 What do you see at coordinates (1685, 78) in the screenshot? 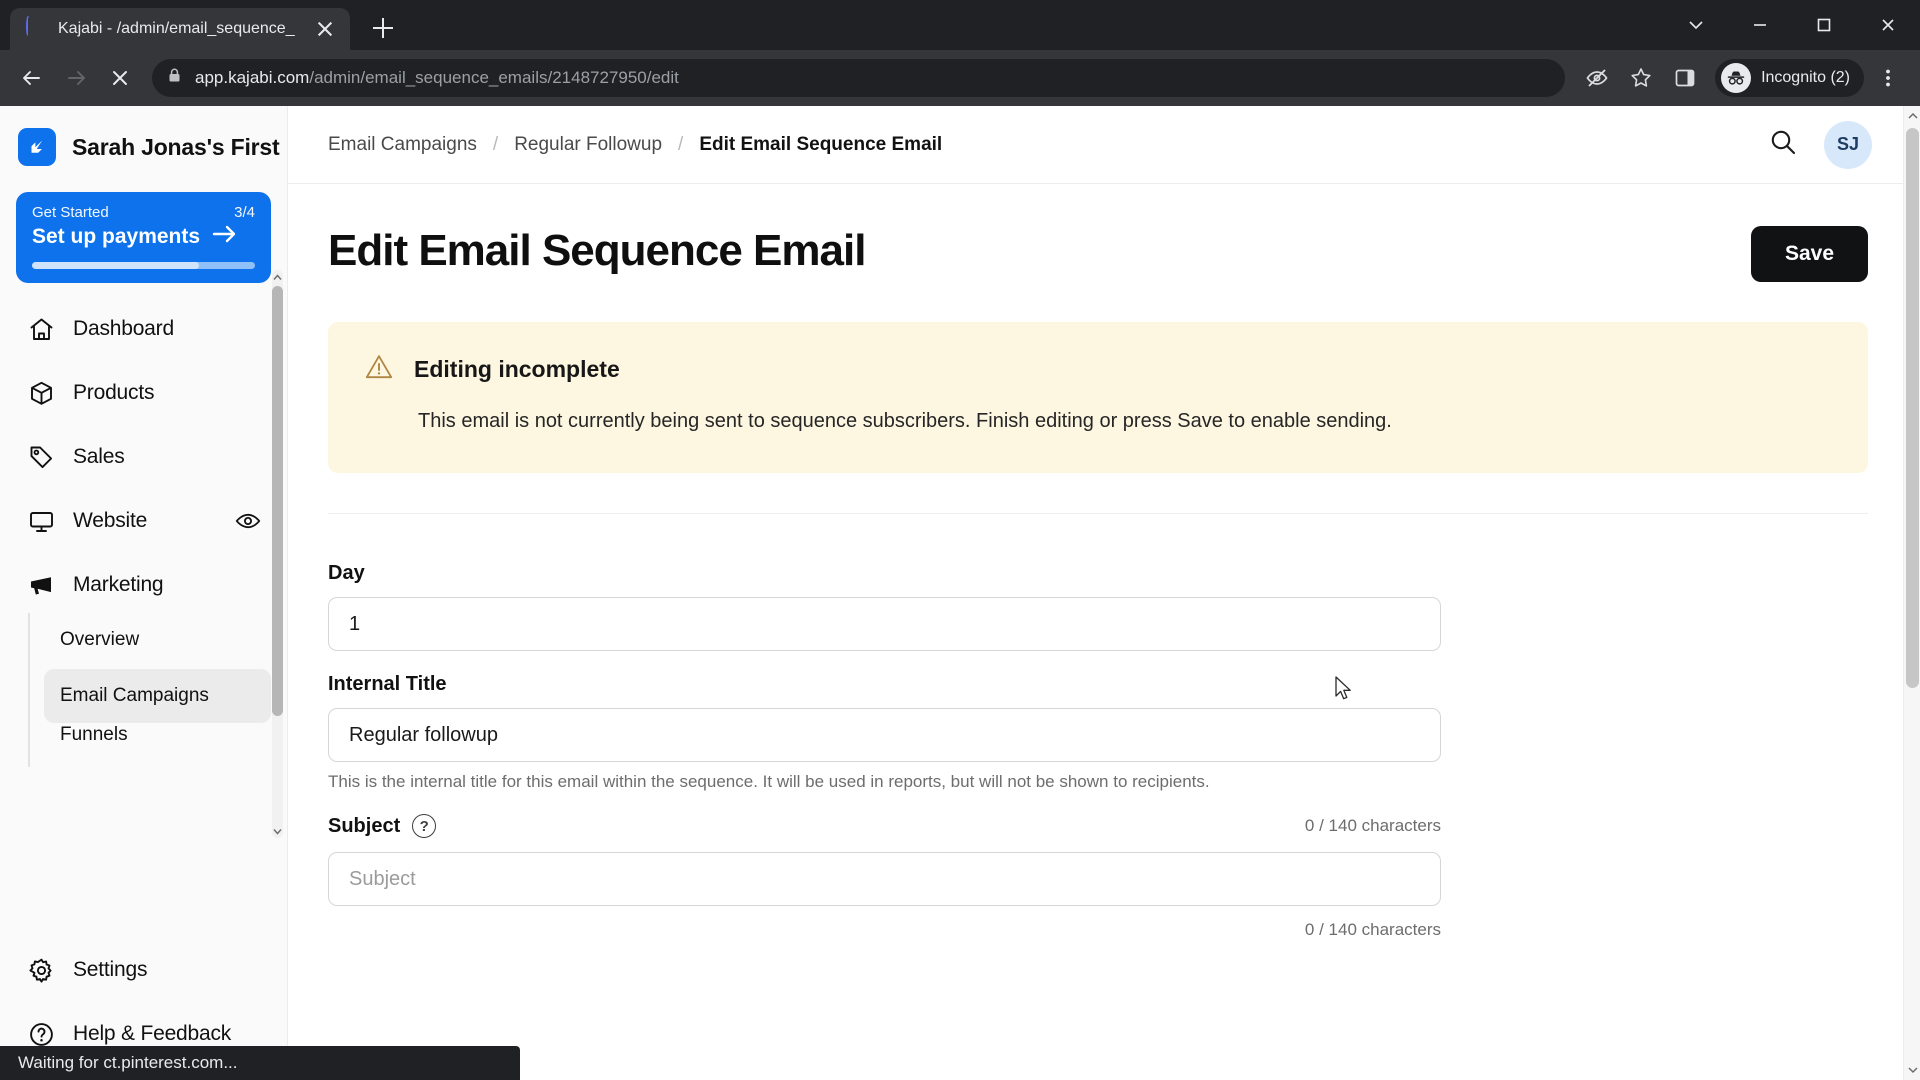
I see `side-panel-icon` at bounding box center [1685, 78].